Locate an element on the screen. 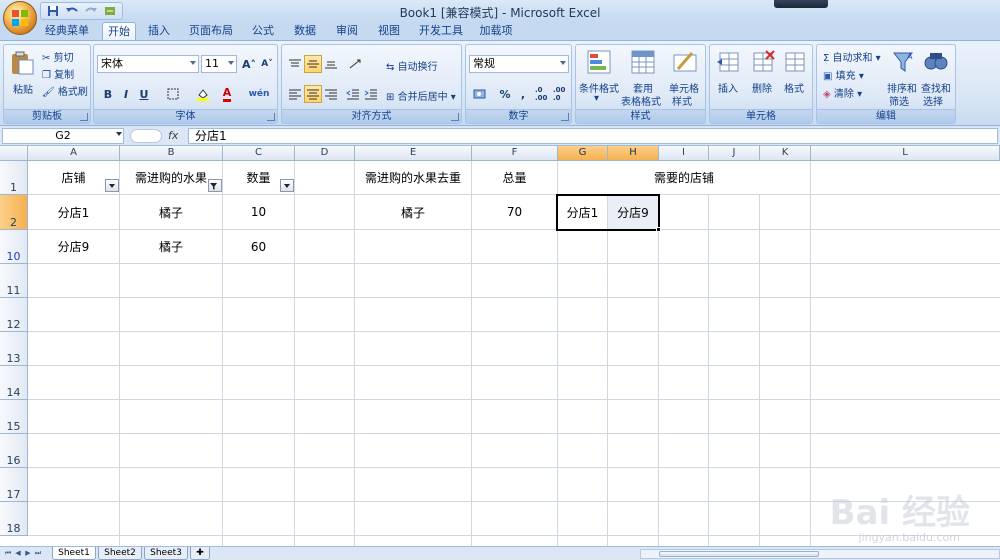 The height and width of the screenshot is (560, 1000). filter-active-b is located at coordinates (215, 185).